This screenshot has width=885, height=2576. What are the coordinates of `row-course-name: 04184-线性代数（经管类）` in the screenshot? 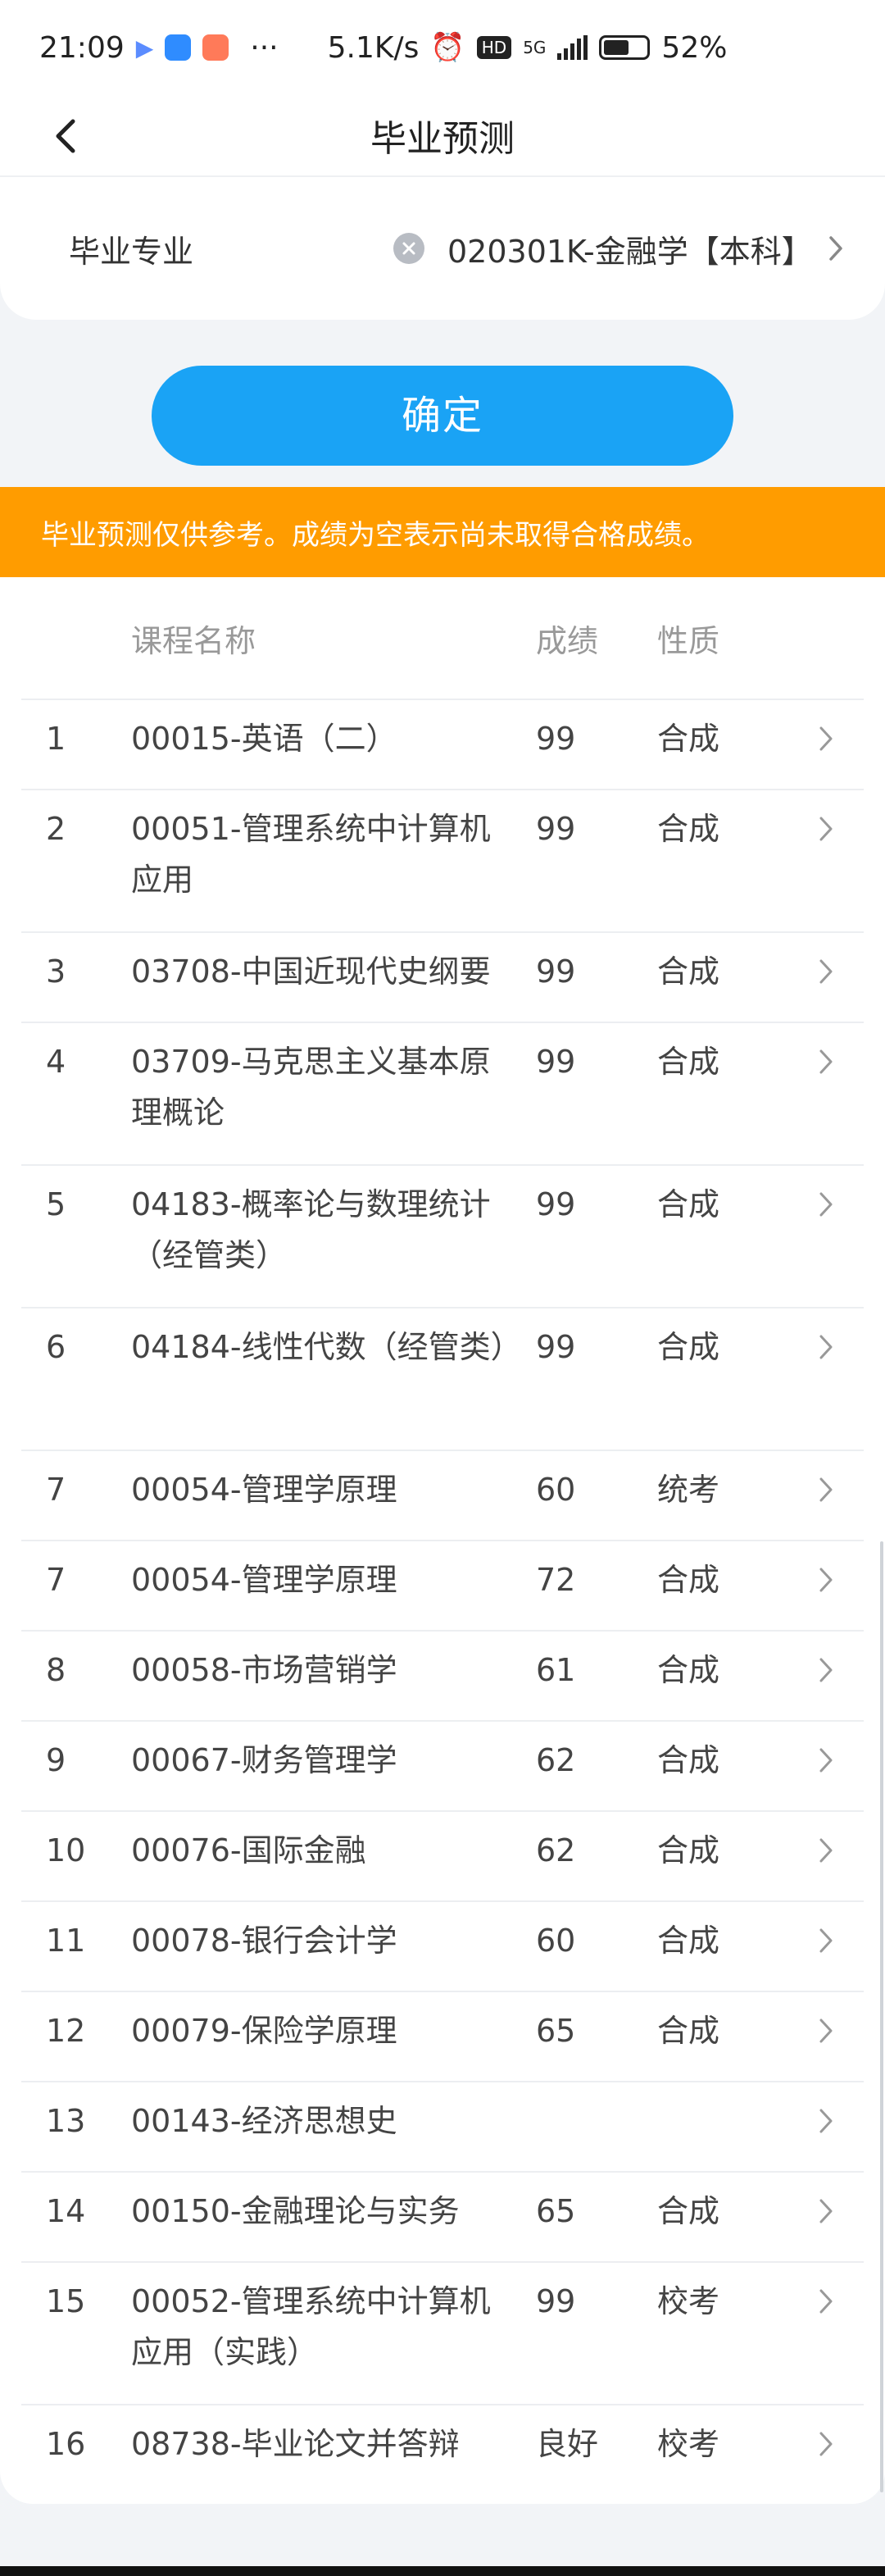 It's located at (326, 1347).